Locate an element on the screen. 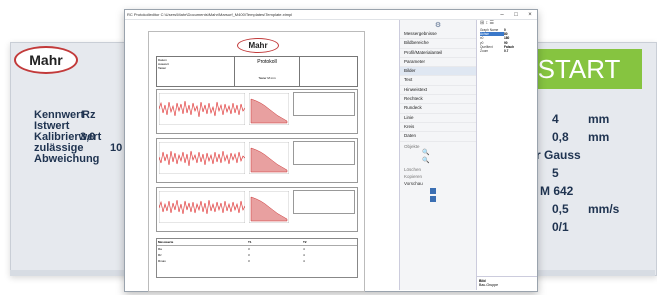  header-subtitle: Taster M mm is located at coordinates (267, 78).